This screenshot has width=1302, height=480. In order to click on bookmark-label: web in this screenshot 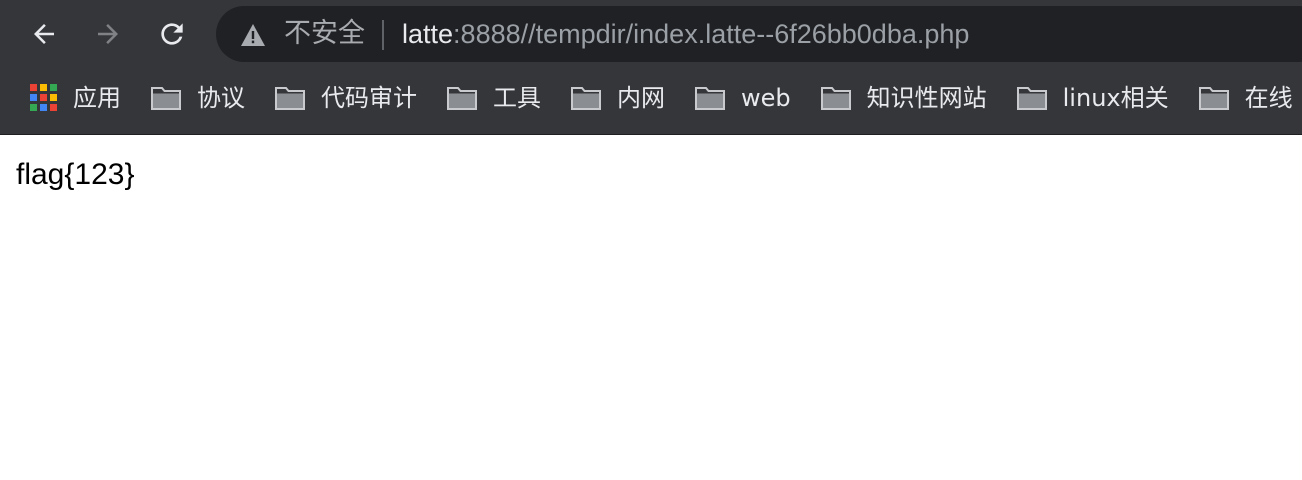, I will do `click(766, 98)`.